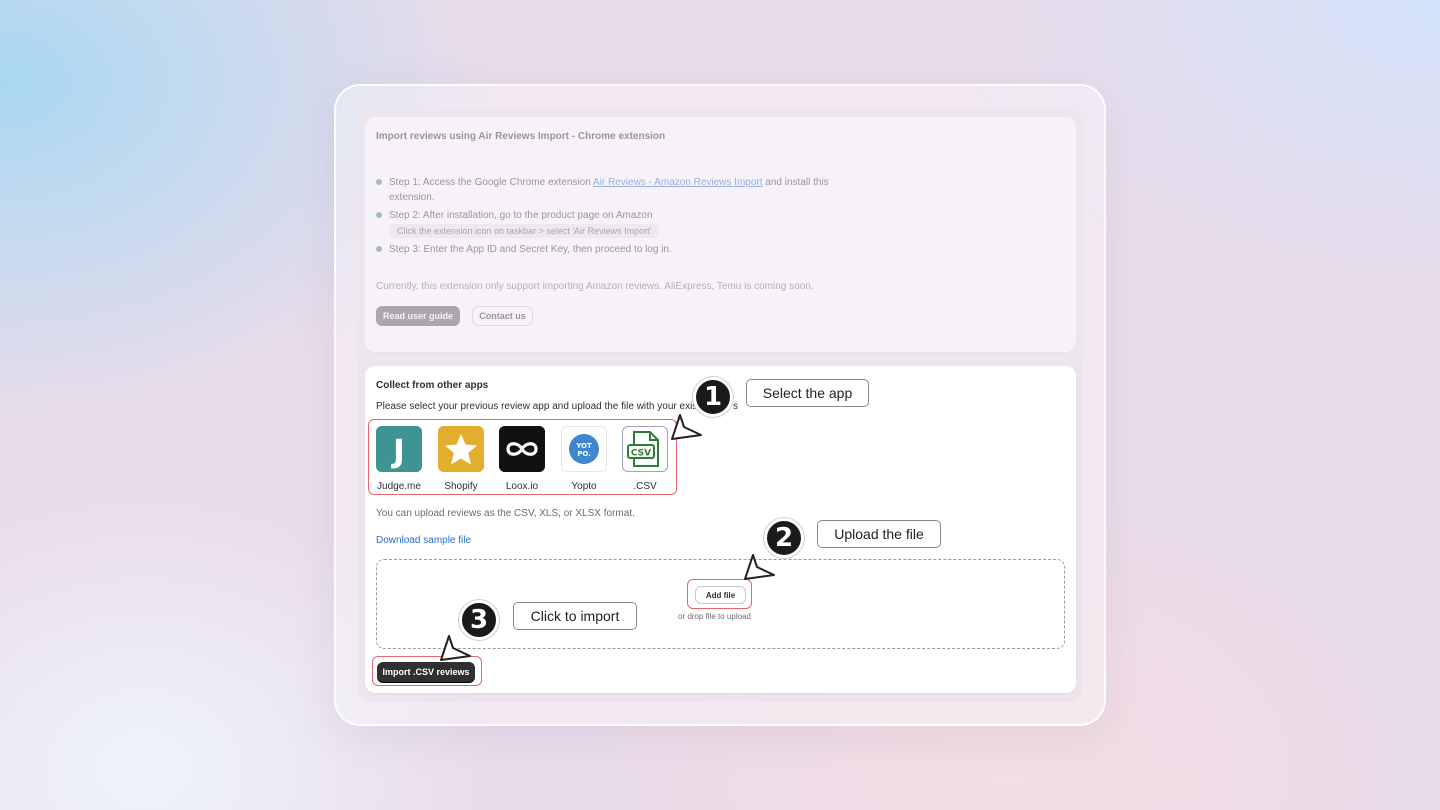 The width and height of the screenshot is (1440, 810). What do you see at coordinates (735, 406) in the screenshot?
I see `collect-card-subtitle-tail: s` at bounding box center [735, 406].